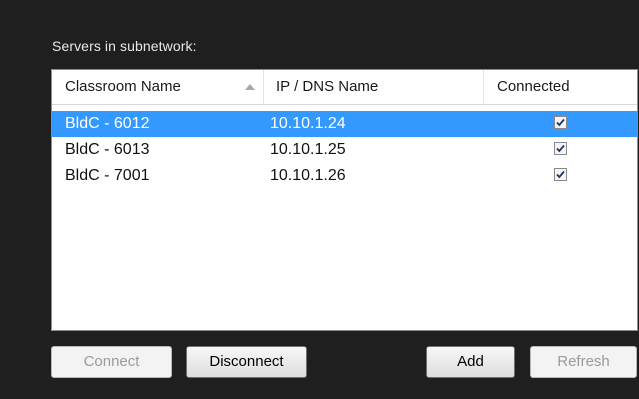 Image resolution: width=639 pixels, height=399 pixels. I want to click on column-header-connected: Connected, so click(560, 87).